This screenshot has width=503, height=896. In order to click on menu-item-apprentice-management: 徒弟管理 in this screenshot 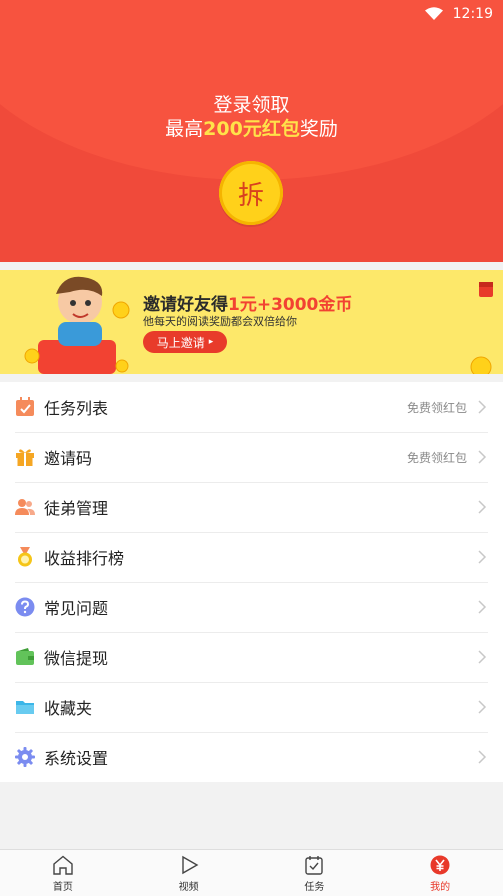, I will do `click(251, 507)`.